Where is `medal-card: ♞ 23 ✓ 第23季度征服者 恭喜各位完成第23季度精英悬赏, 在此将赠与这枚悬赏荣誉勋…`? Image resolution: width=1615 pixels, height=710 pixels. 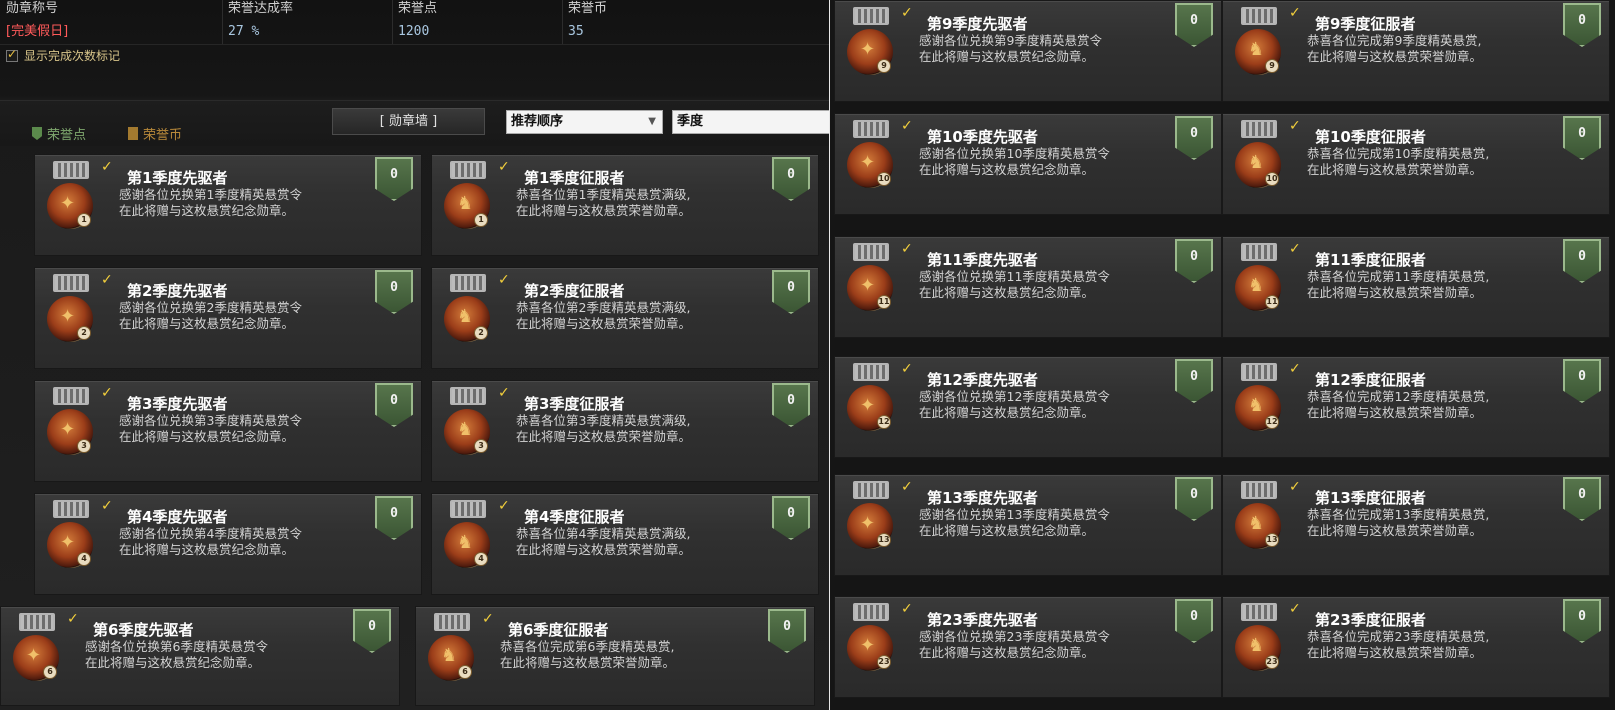 medal-card: ♞ 23 ✓ 第23季度征服者 恭喜各位完成第23季度精英悬赏, 在此将赠与这枚悬赏荣誉勋… is located at coordinates (1416, 647).